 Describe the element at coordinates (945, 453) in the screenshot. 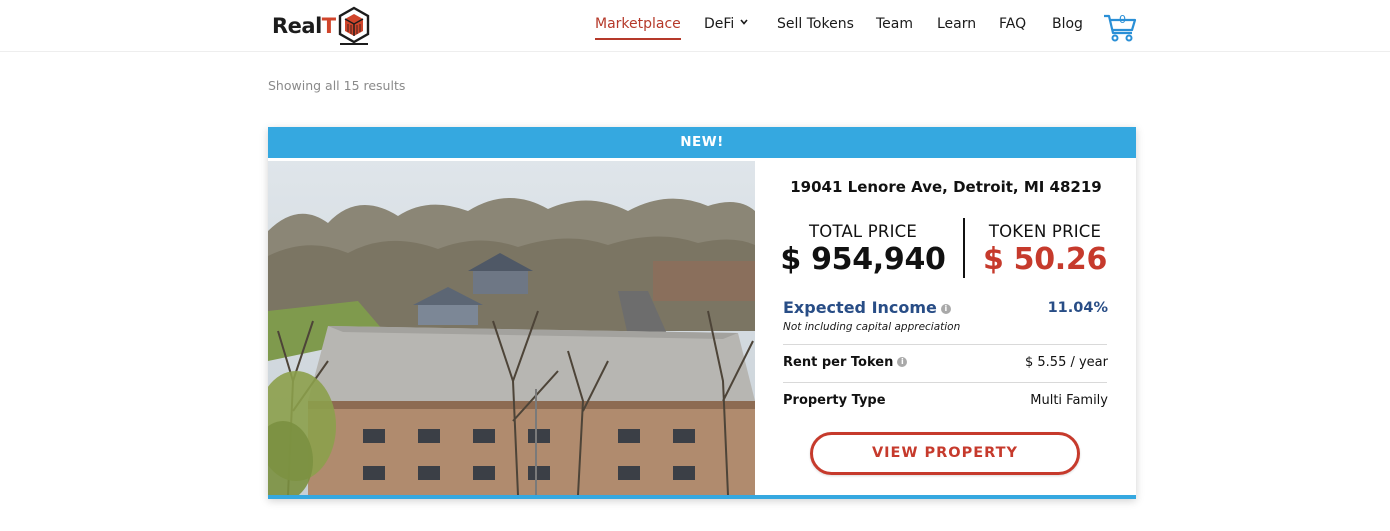

I see `view-property-button: VIEW PROPERTY` at that location.